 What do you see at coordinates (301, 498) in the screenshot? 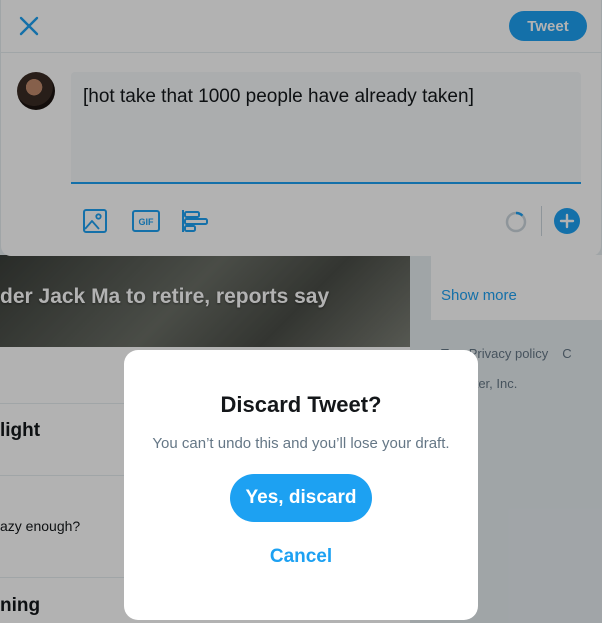
I see `discard-button: Yes, discard` at bounding box center [301, 498].